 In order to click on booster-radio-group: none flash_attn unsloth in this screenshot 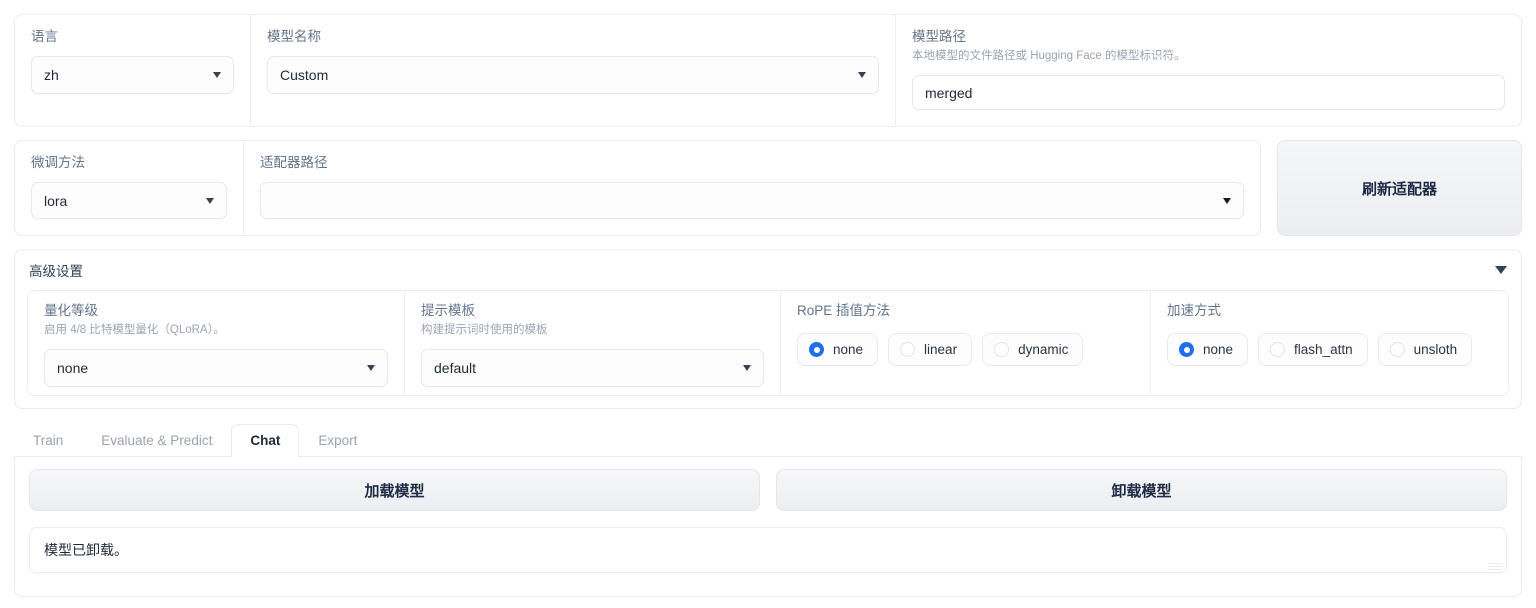, I will do `click(1329, 349)`.